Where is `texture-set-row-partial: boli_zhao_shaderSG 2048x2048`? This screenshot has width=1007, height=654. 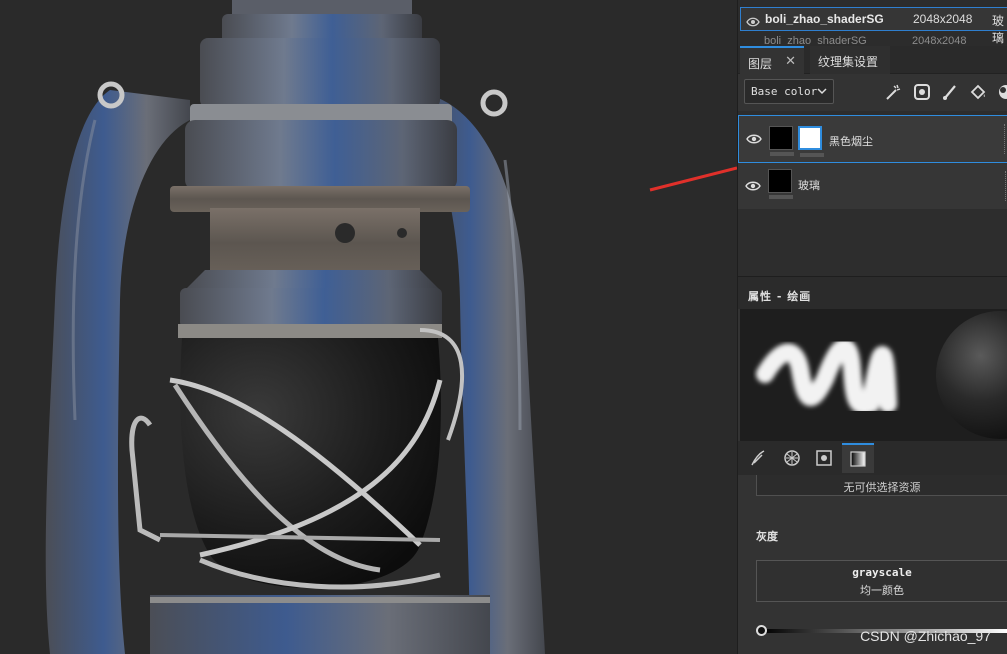
texture-set-row-partial: boli_zhao_shaderSG 2048x2048 is located at coordinates (873, 39).